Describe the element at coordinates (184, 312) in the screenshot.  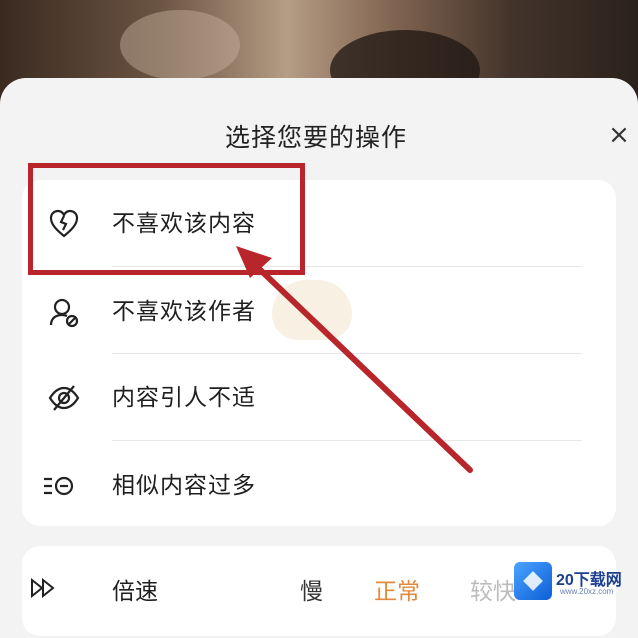
I see `option-label: 不喜欢该作者` at that location.